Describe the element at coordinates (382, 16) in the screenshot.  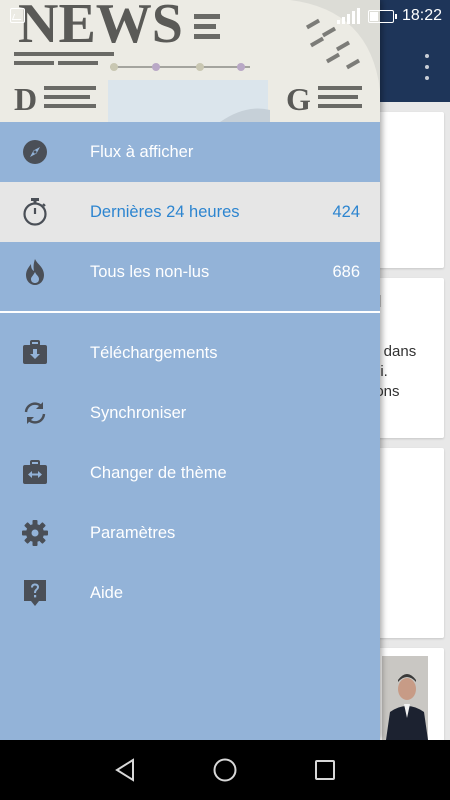
I see `battery-icon` at that location.